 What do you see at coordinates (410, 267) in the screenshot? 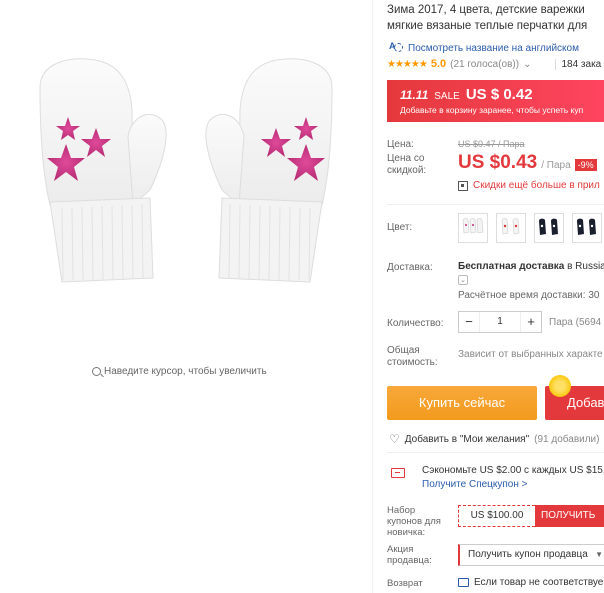
I see `shipping-label: Доставка:` at bounding box center [410, 267].